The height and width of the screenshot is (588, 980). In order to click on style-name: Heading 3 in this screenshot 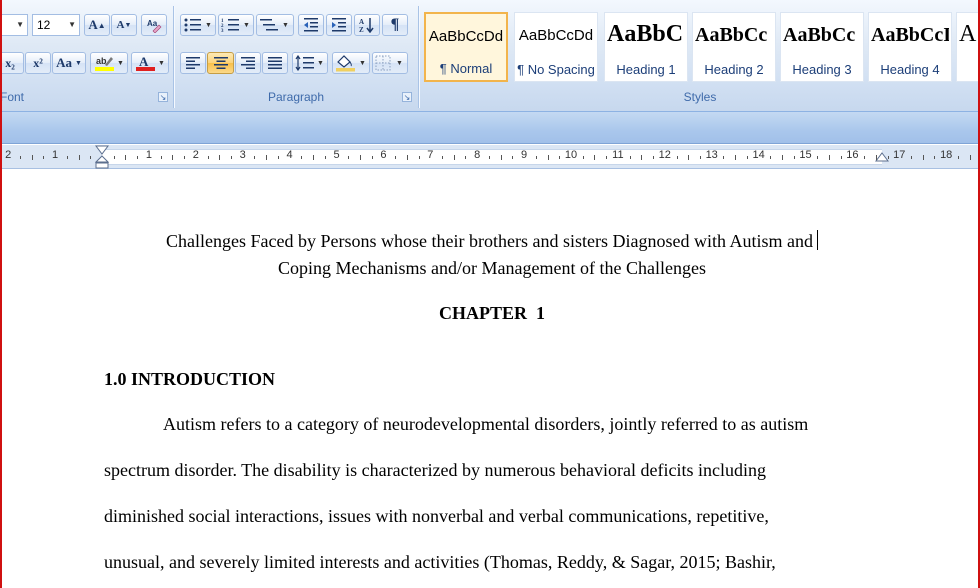, I will do `click(822, 69)`.